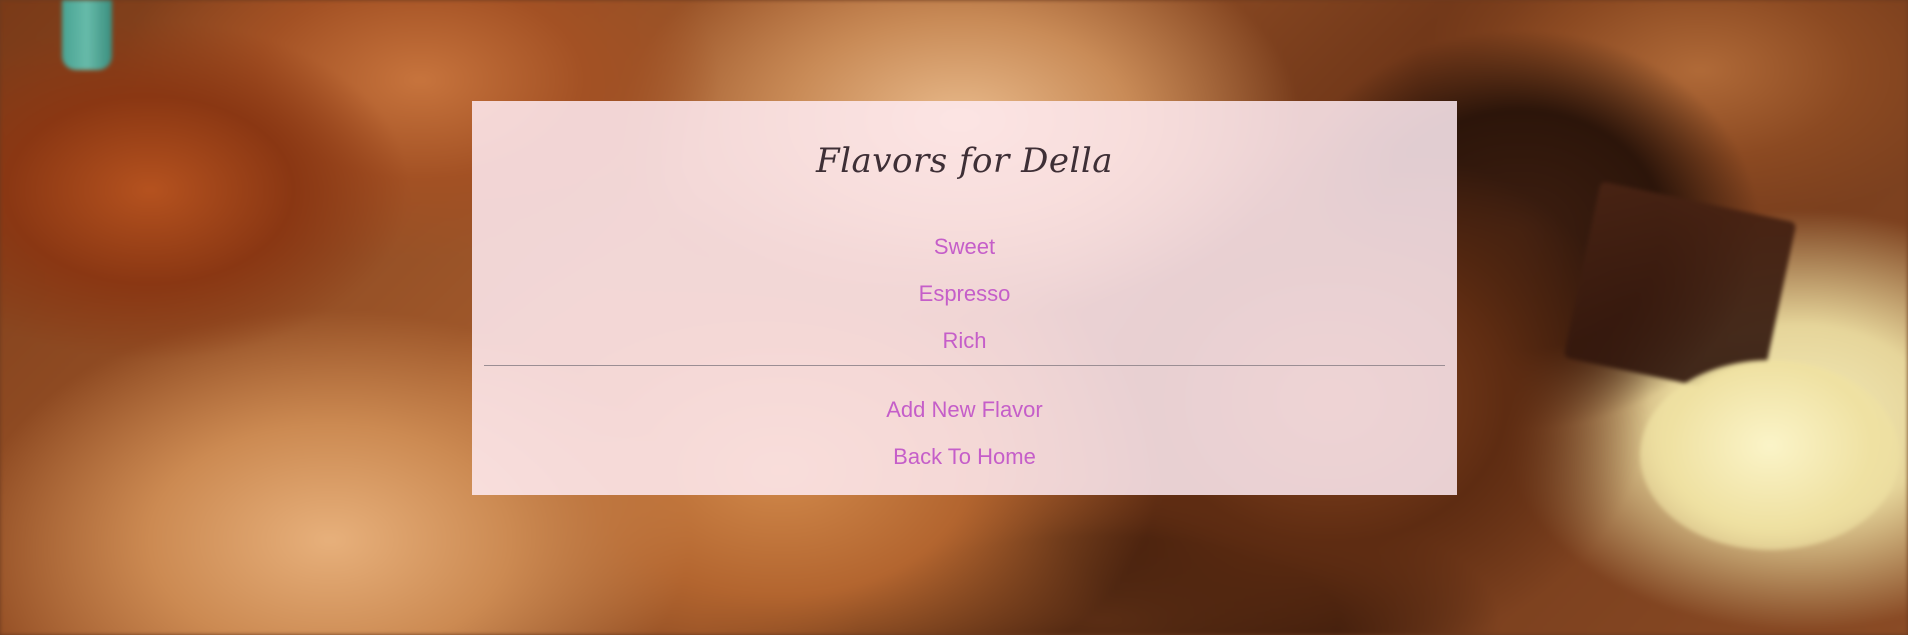 The image size is (1908, 635). I want to click on flavor-link-sweet: Sweet, so click(964, 246).